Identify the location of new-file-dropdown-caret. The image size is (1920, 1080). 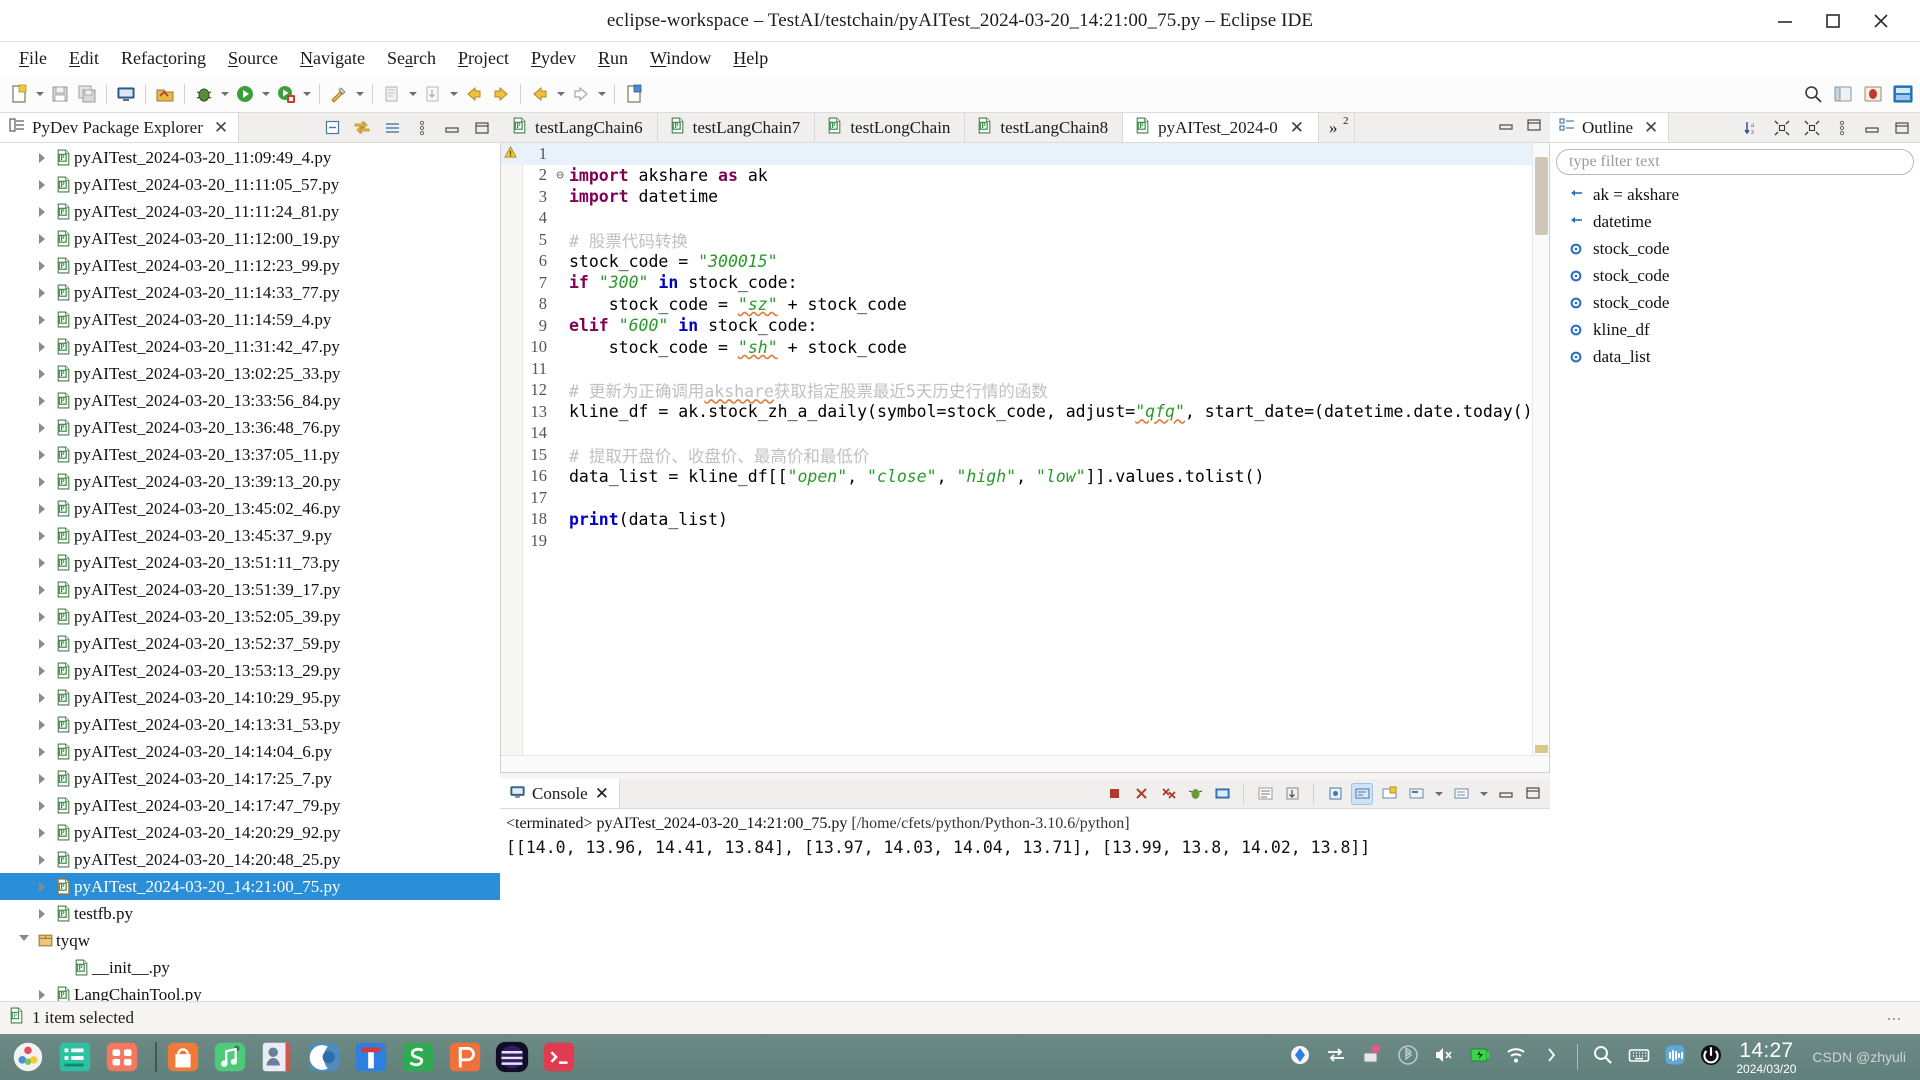
(39, 94).